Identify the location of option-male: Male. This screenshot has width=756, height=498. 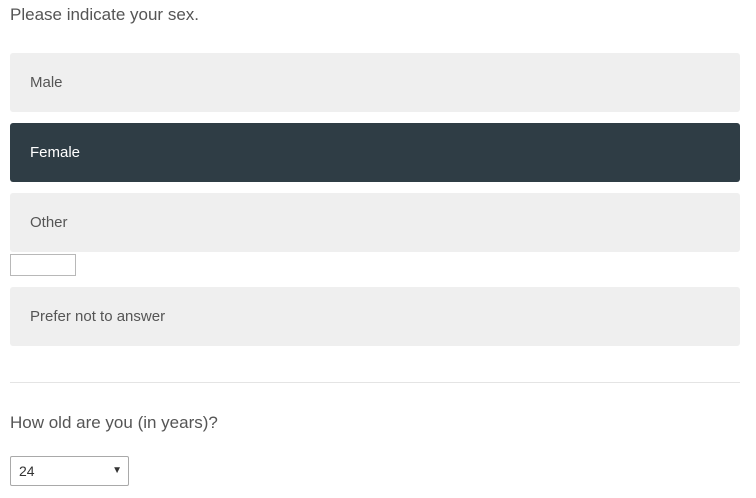
(375, 82).